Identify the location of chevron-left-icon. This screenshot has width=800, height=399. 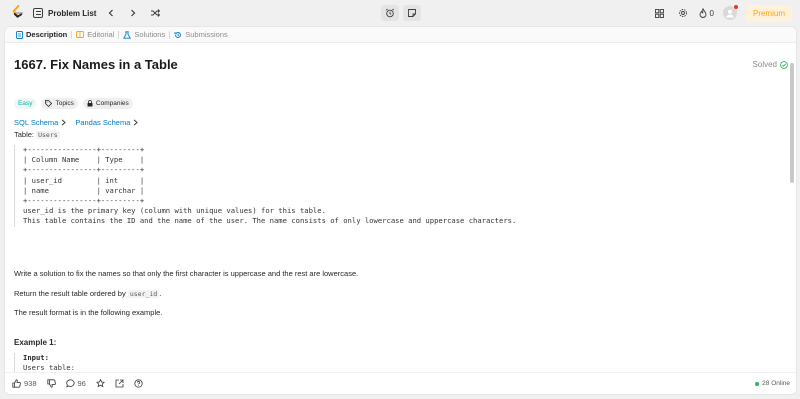
(111, 13).